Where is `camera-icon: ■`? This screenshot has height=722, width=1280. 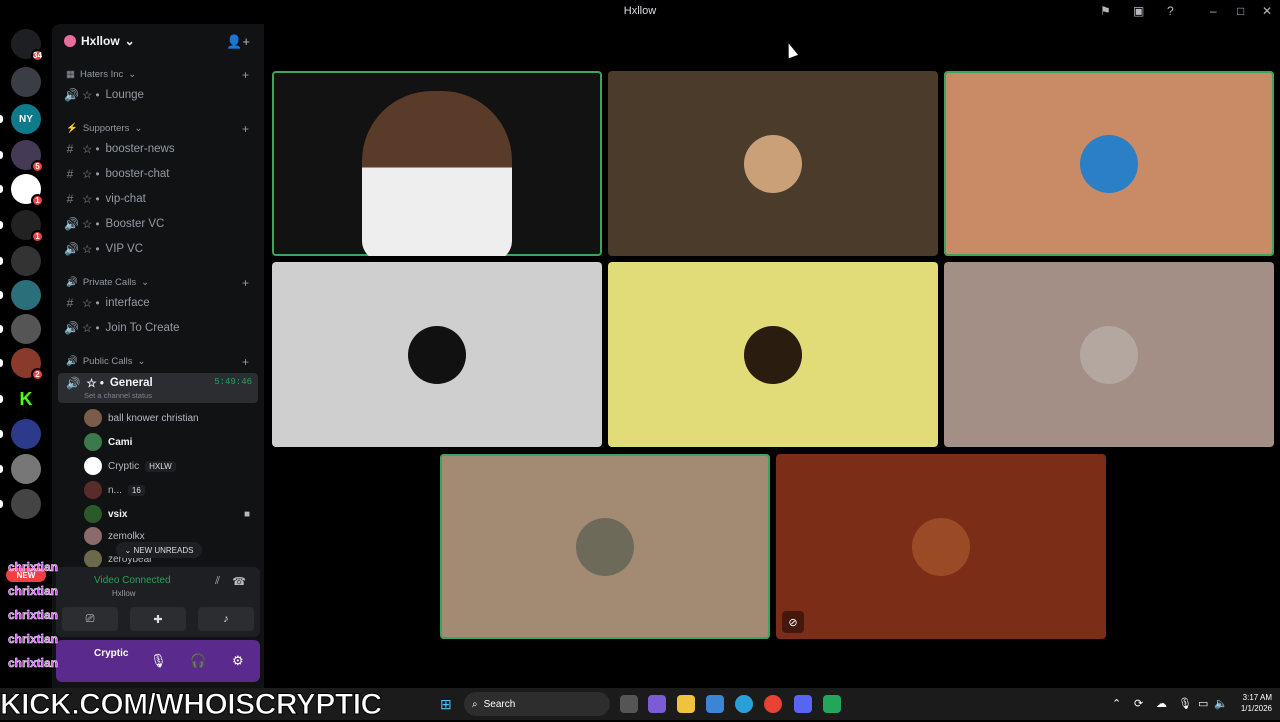 camera-icon: ■ is located at coordinates (247, 514).